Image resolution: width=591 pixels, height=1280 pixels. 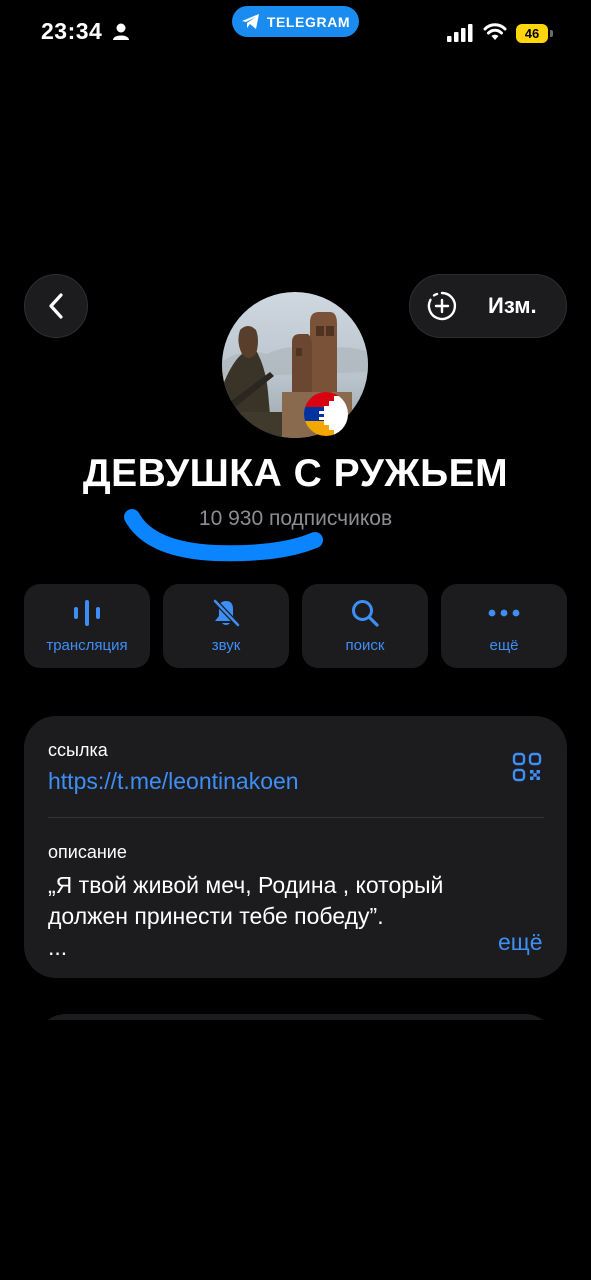 I want to click on telegram-plane-icon, so click(x=250, y=21).